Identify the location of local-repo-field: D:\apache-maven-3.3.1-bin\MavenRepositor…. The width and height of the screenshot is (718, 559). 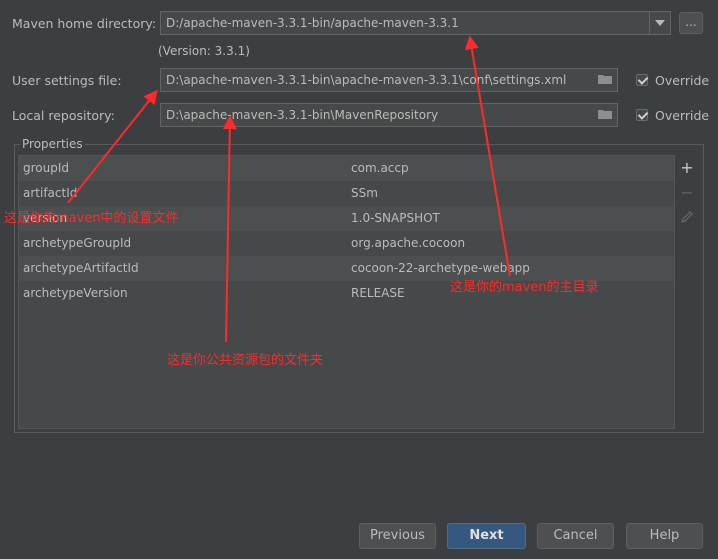
(389, 115).